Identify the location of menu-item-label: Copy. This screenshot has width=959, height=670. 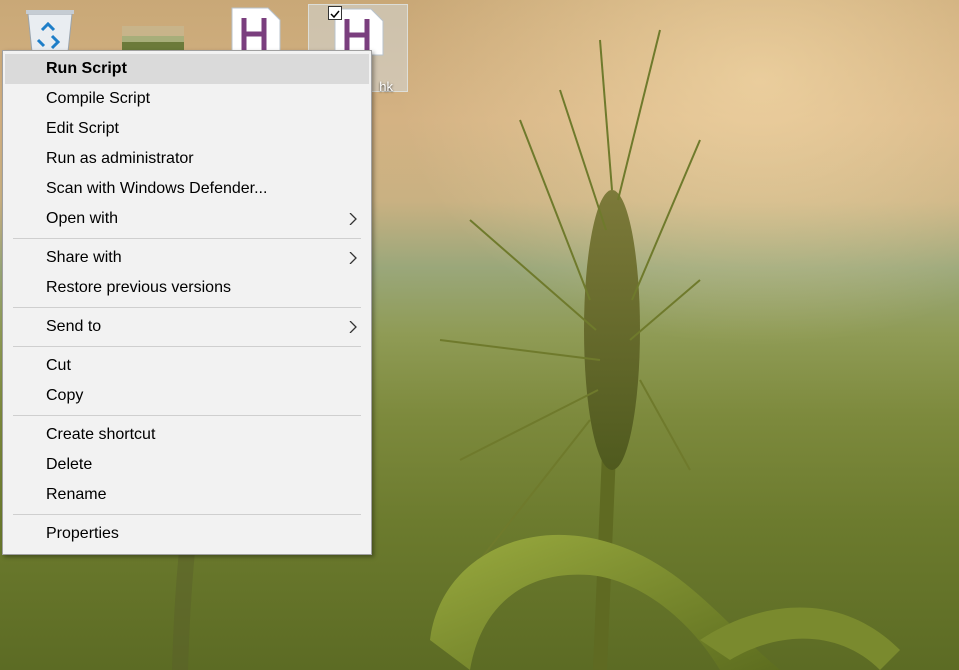
(65, 395).